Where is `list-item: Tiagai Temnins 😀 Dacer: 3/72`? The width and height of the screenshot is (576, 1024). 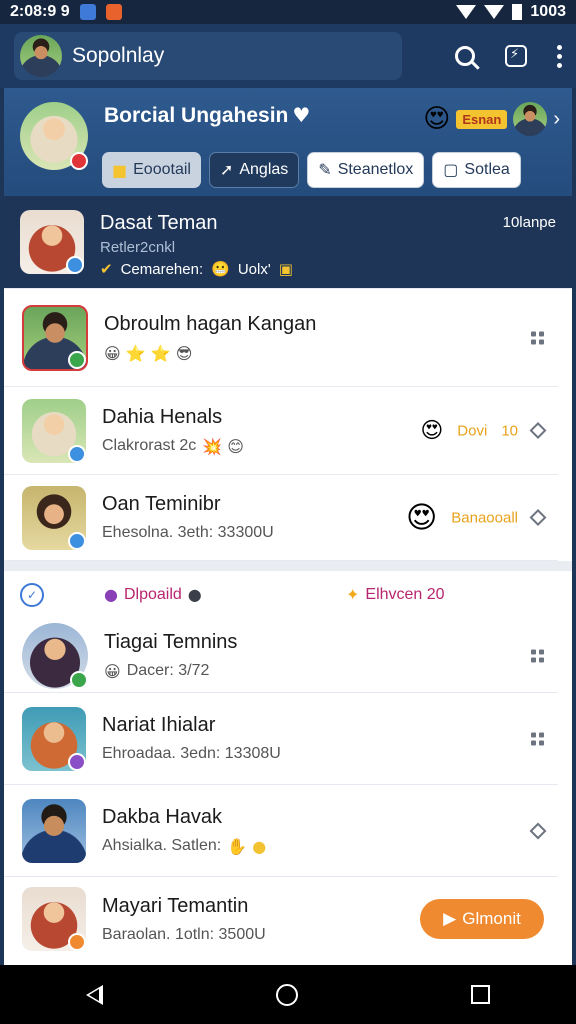 list-item: Tiagai Temnins 😀 Dacer: 3/72 is located at coordinates (281, 656).